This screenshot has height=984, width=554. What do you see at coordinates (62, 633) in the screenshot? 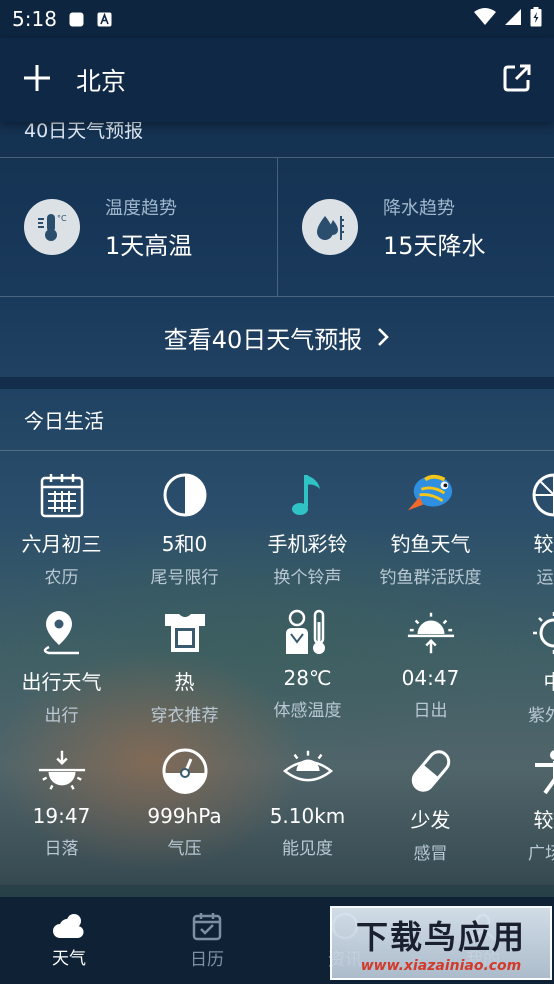
I see `location-pin-icon` at bounding box center [62, 633].